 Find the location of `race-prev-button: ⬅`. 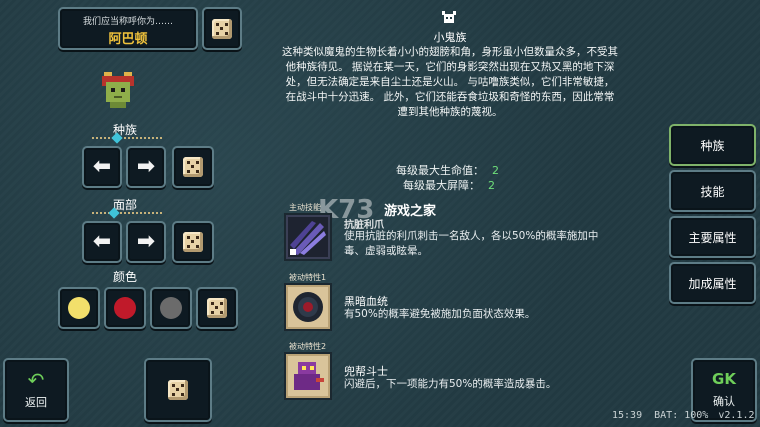

race-prev-button: ⬅ is located at coordinates (102, 167).